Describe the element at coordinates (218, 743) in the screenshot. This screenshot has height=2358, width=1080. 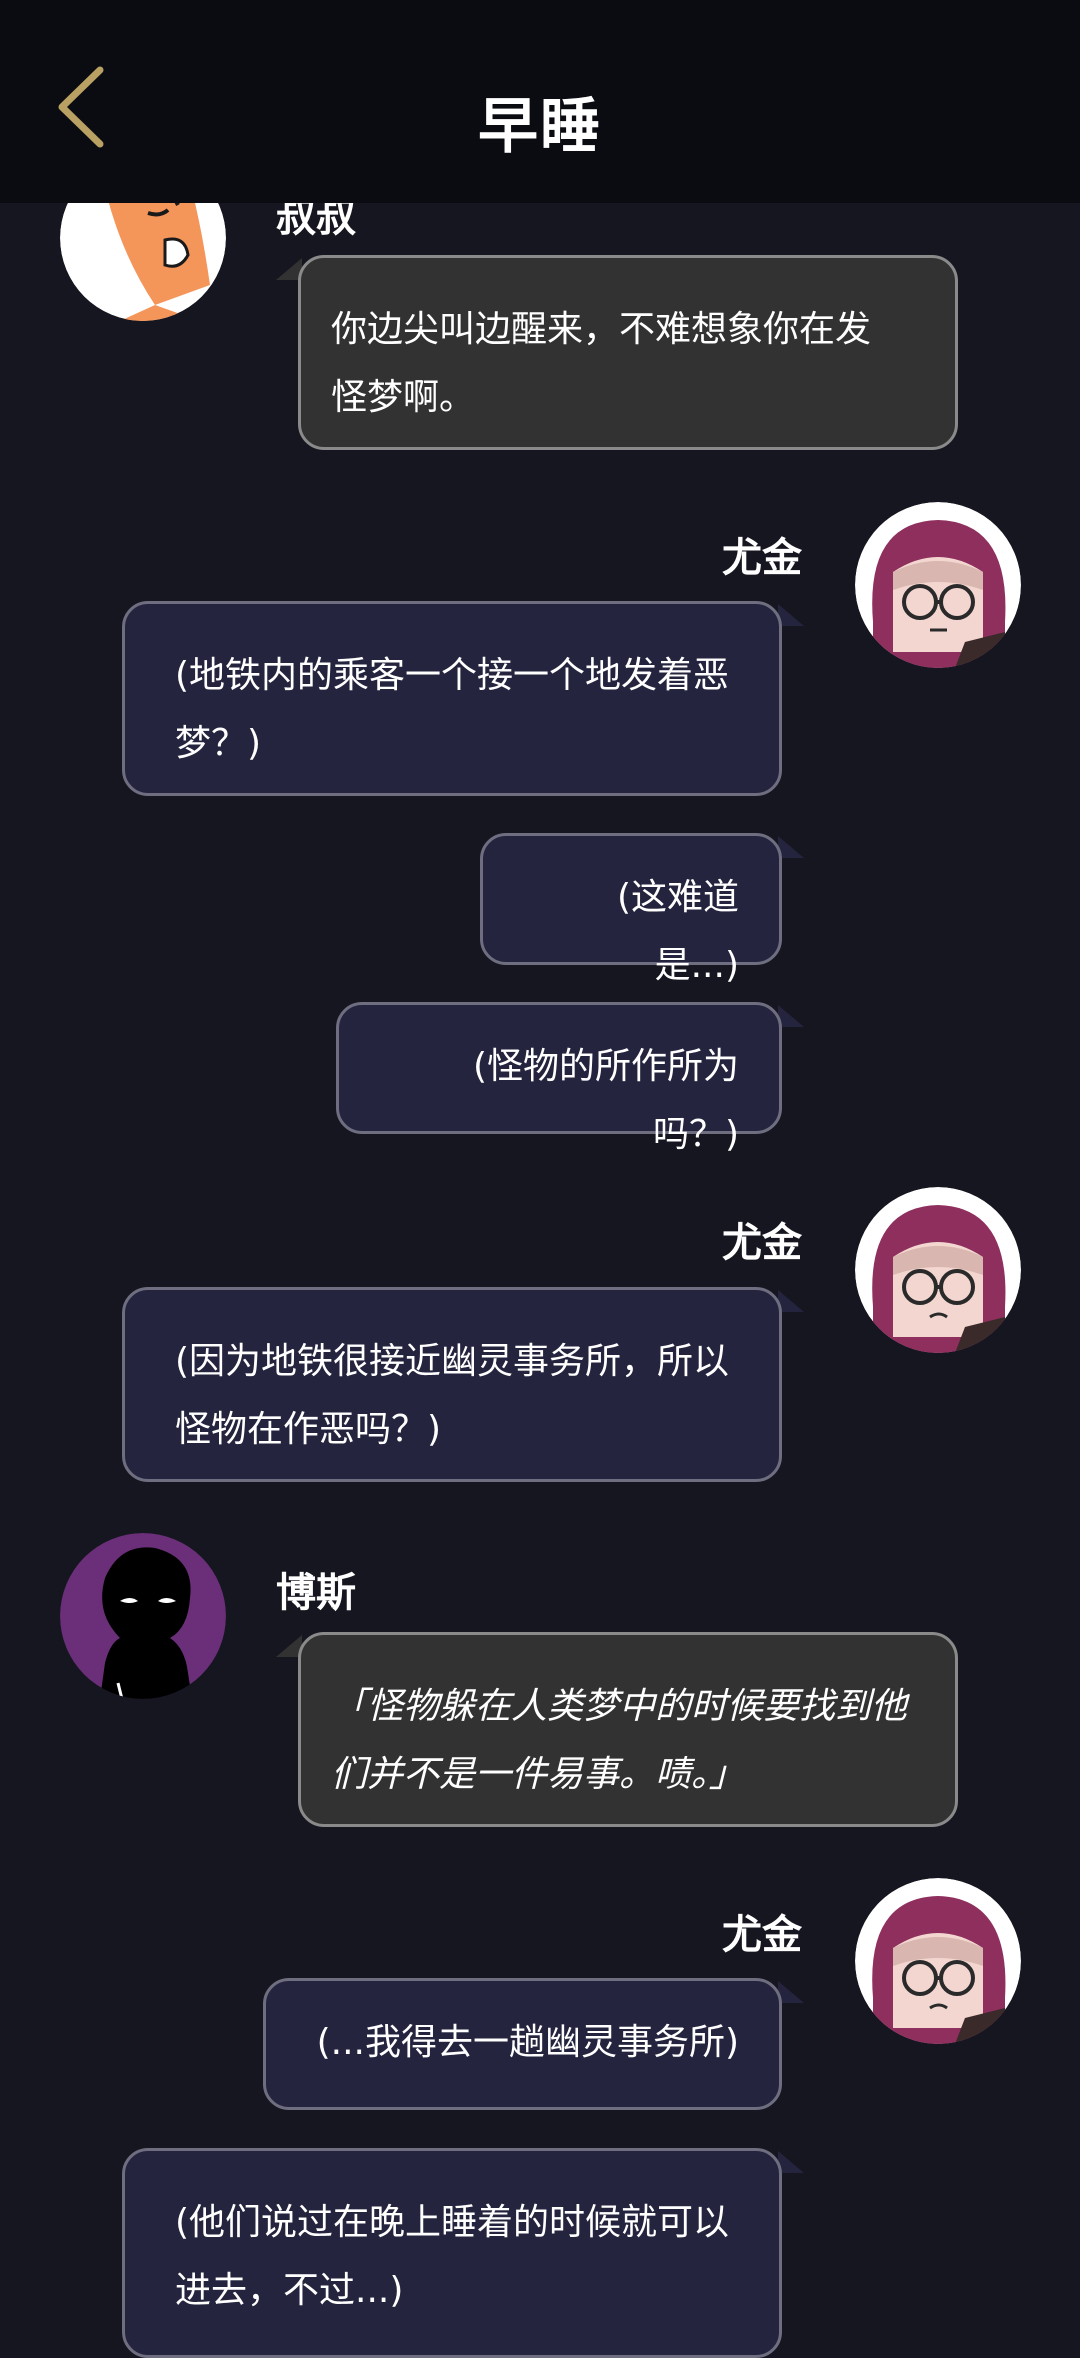
I see `message-line: 梦？)` at that location.